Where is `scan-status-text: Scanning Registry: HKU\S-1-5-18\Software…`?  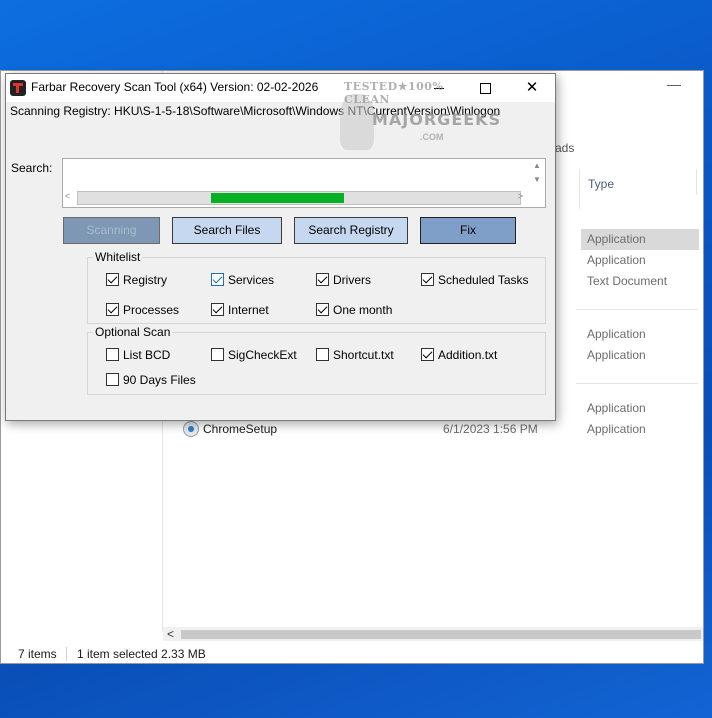
scan-status-text: Scanning Registry: HKU\S-1-5-18\Software… is located at coordinates (255, 111).